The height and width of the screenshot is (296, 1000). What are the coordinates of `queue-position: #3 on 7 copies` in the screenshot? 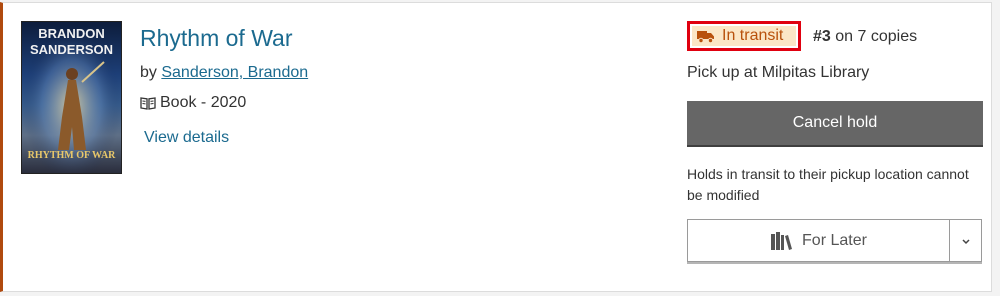 It's located at (865, 37).